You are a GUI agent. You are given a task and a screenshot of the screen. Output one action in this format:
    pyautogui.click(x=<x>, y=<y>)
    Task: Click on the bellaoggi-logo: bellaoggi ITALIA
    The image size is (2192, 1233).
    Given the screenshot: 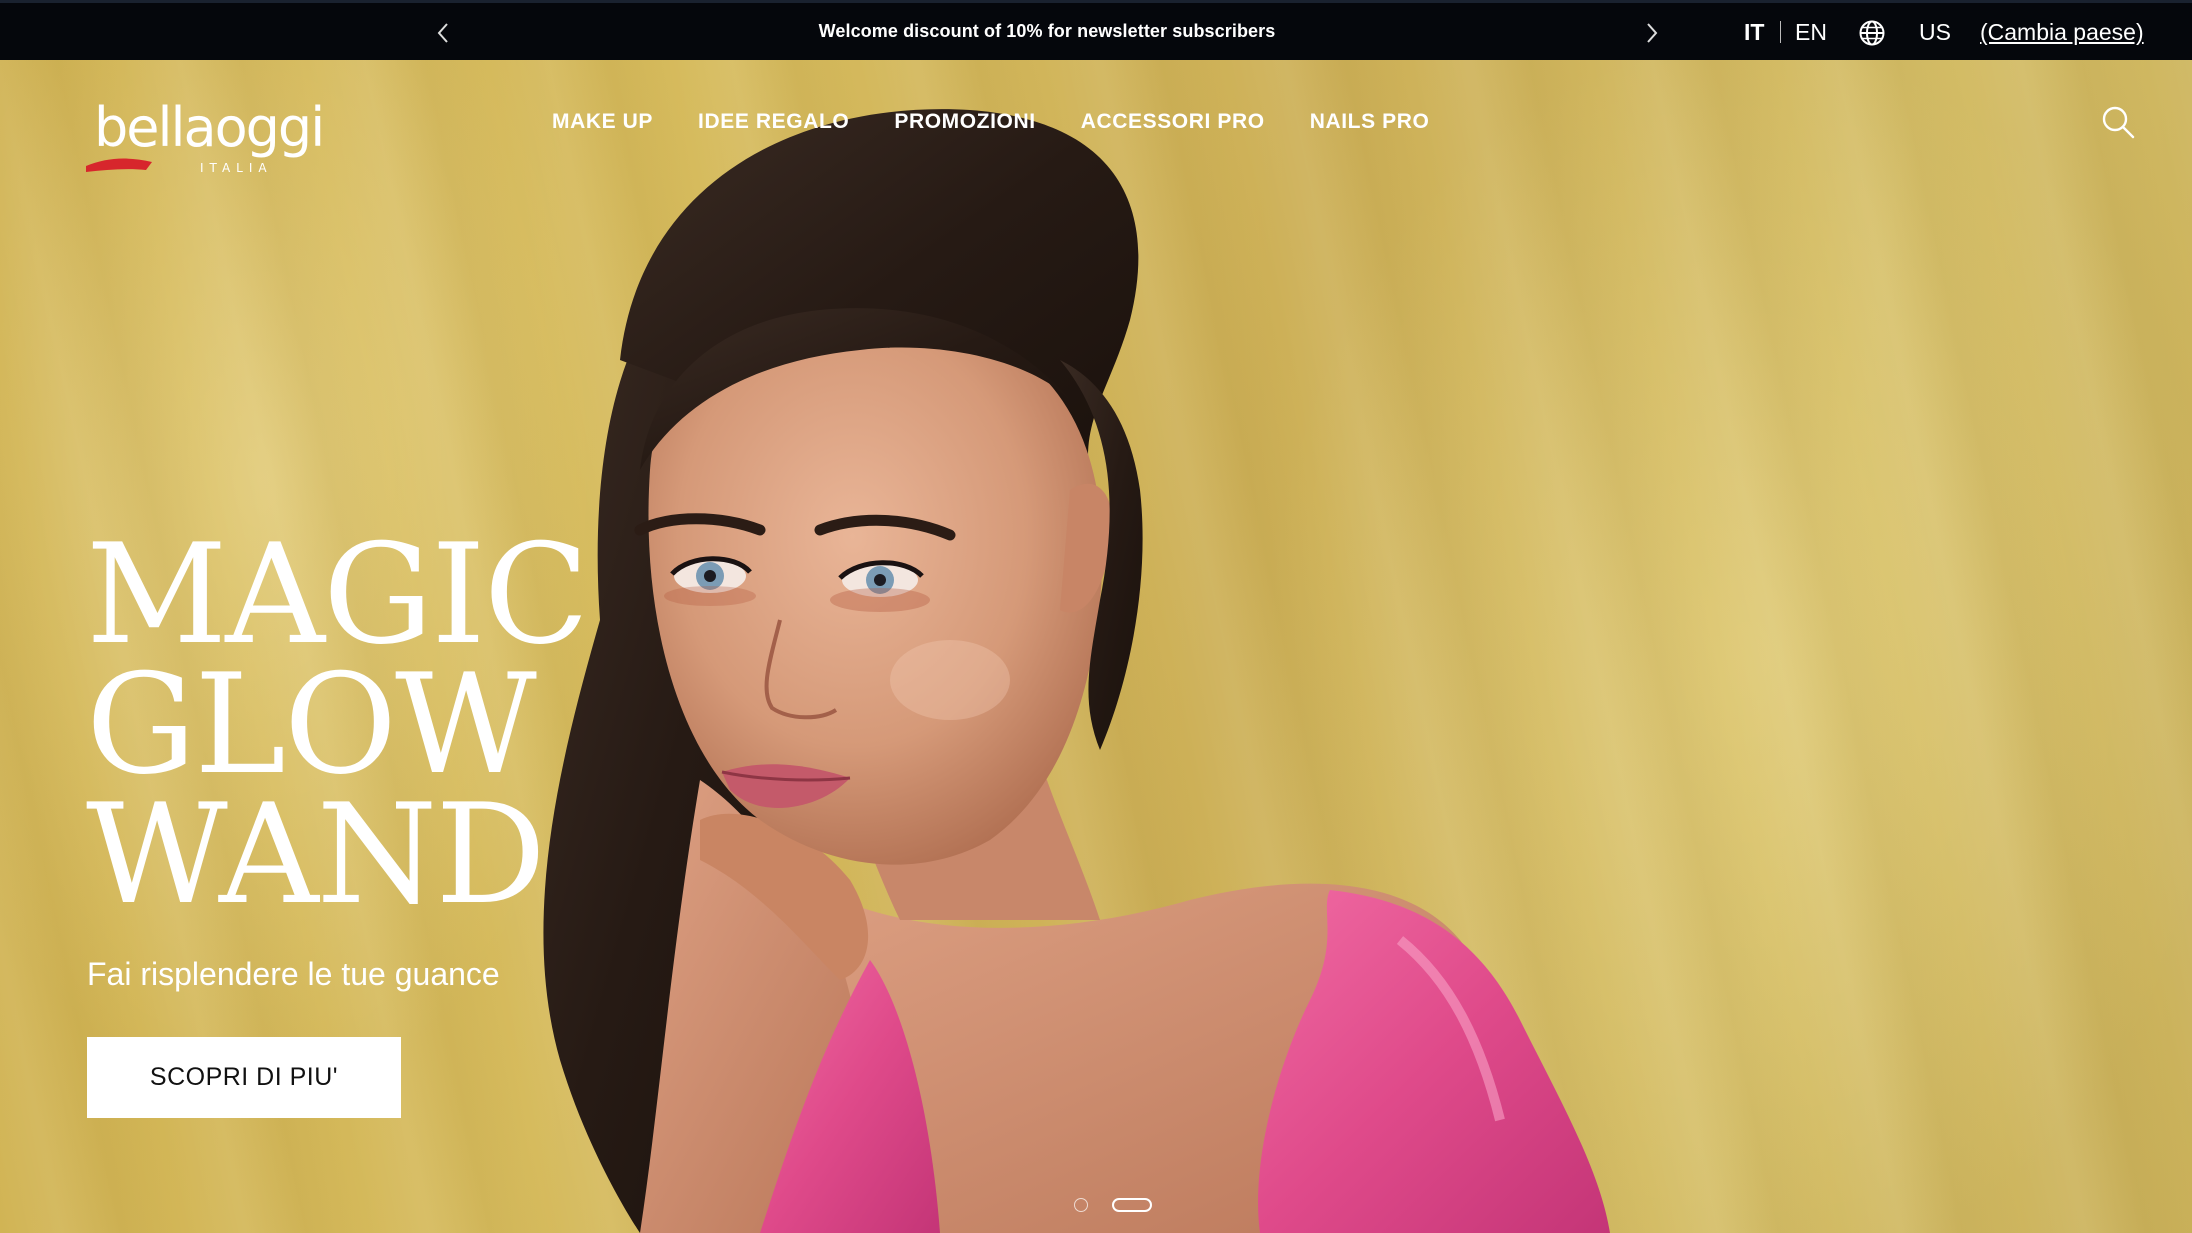 What is the action you would take?
    pyautogui.click(x=266, y=133)
    